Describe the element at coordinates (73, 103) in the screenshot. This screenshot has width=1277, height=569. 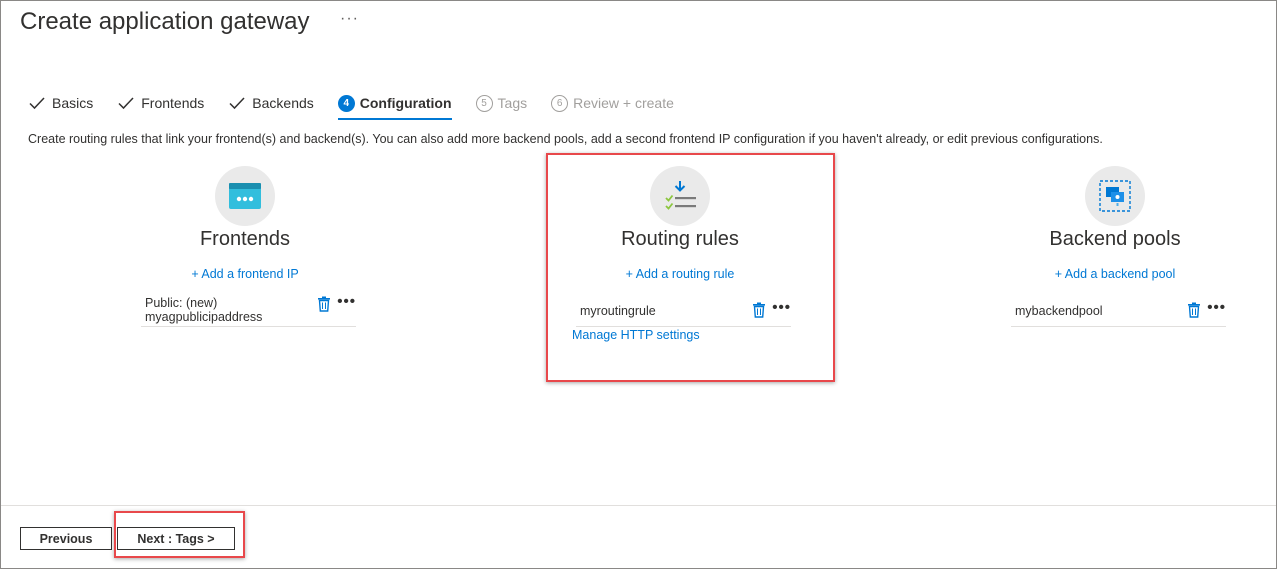
I see `tab-label: Basics` at that location.